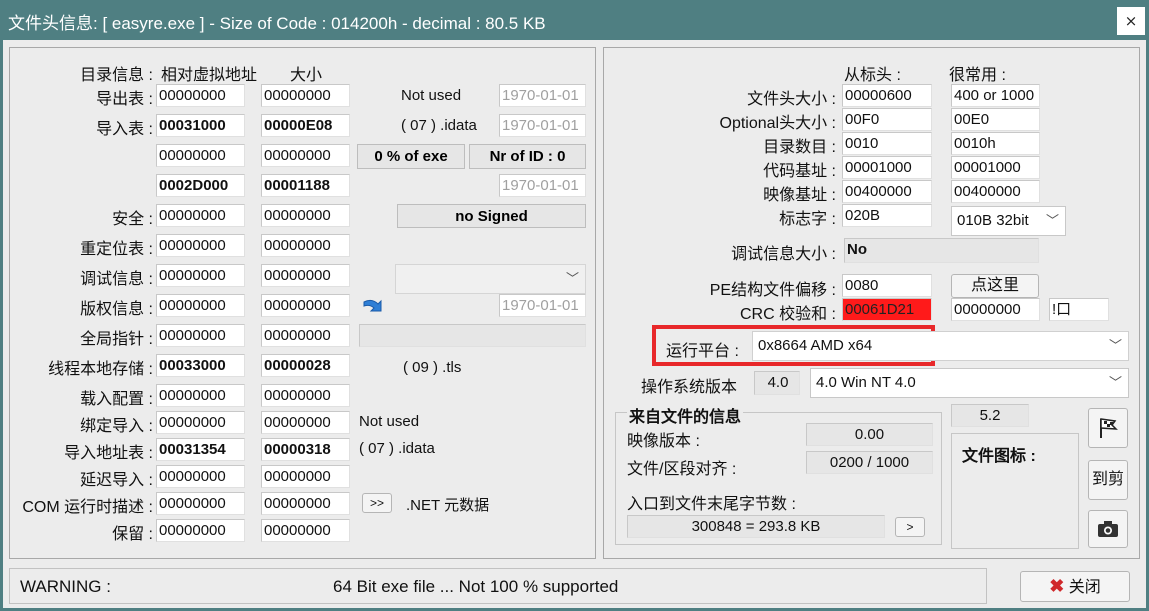 The height and width of the screenshot is (611, 1149). Describe the element at coordinates (389, 421) in the screenshot. I see `bound-import-note: Not used` at that location.